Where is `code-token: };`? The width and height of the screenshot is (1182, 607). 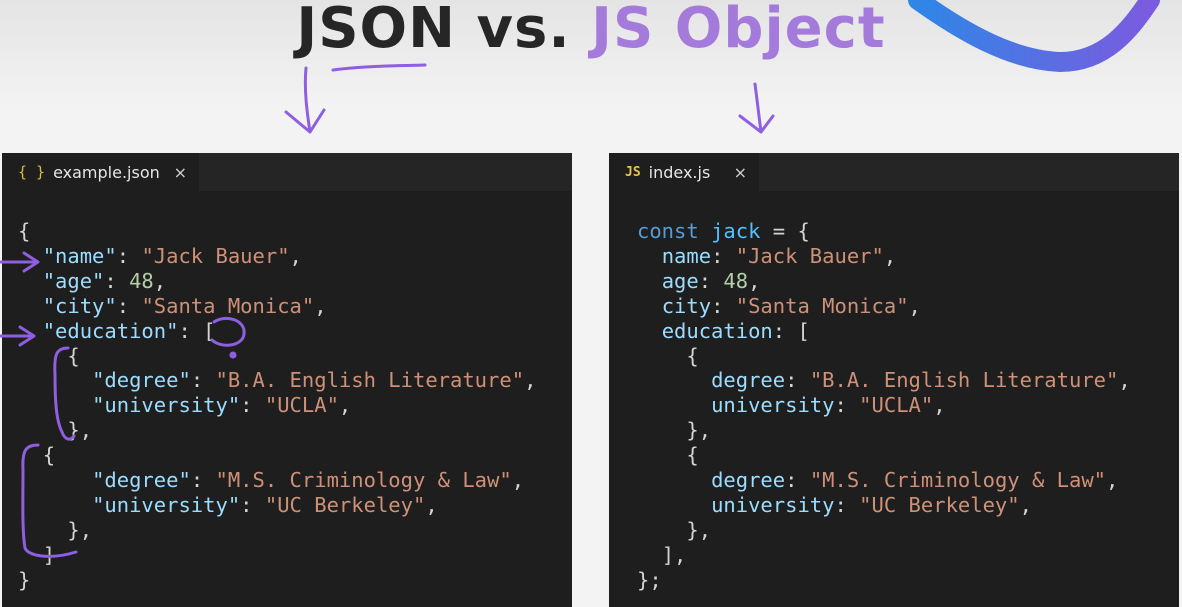 code-token: }; is located at coordinates (649, 579).